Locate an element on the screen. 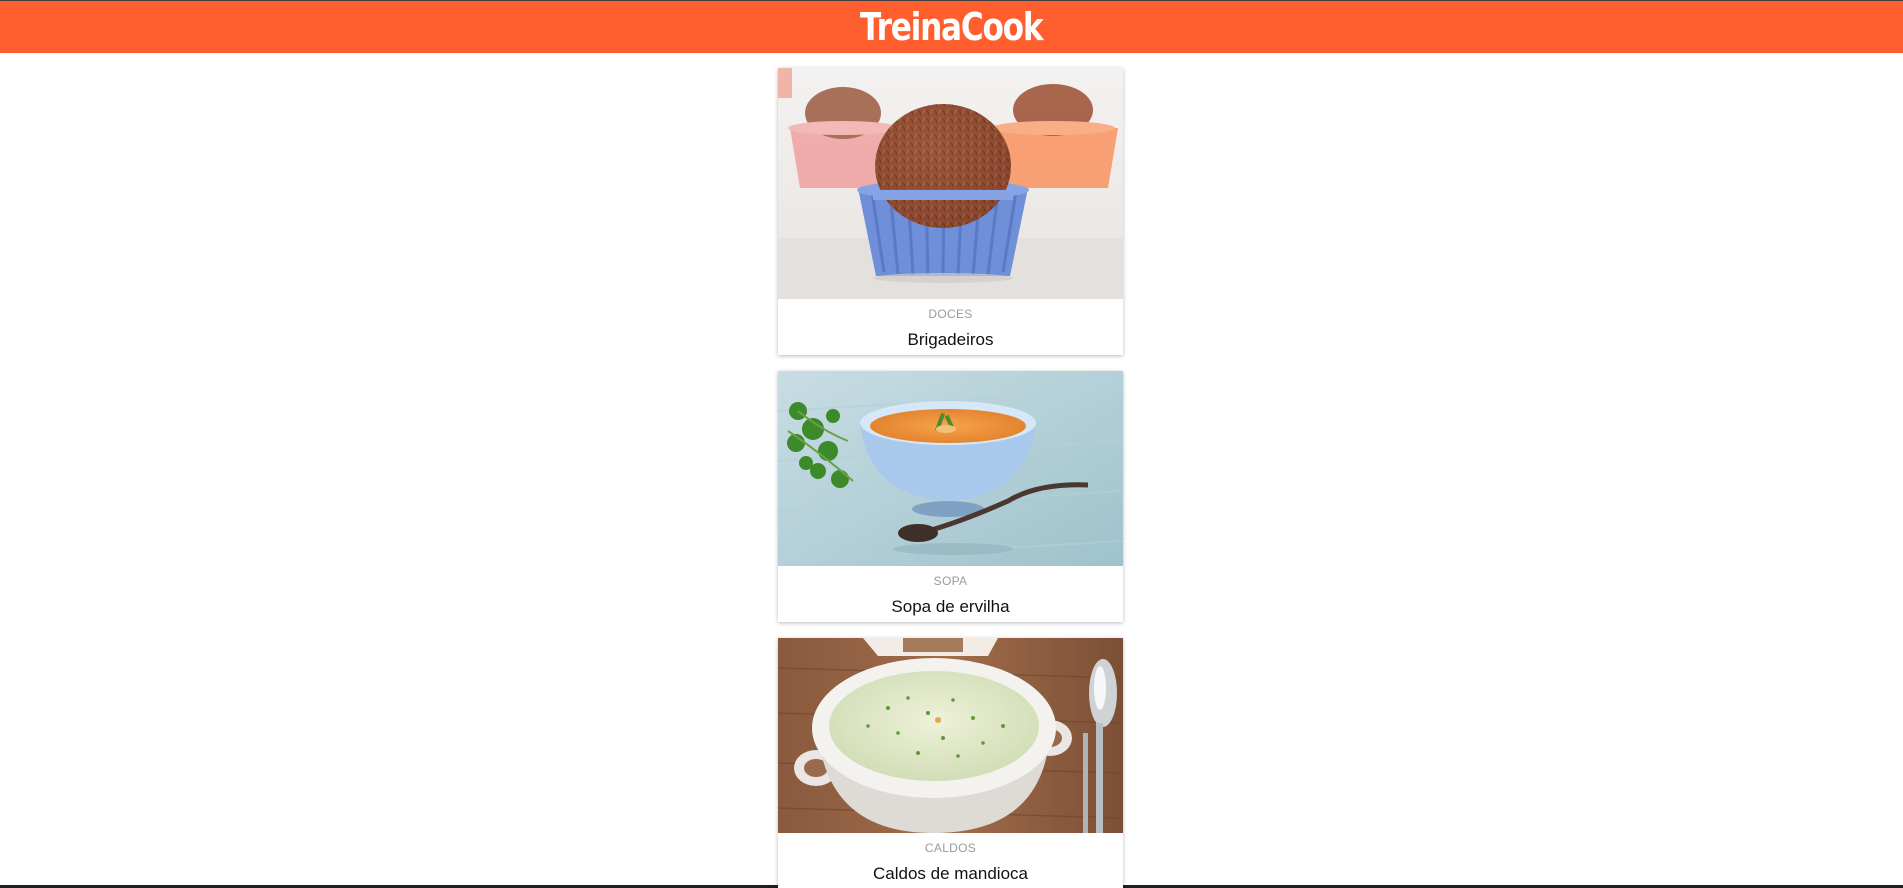  pea-soup-photo is located at coordinates (950, 468).